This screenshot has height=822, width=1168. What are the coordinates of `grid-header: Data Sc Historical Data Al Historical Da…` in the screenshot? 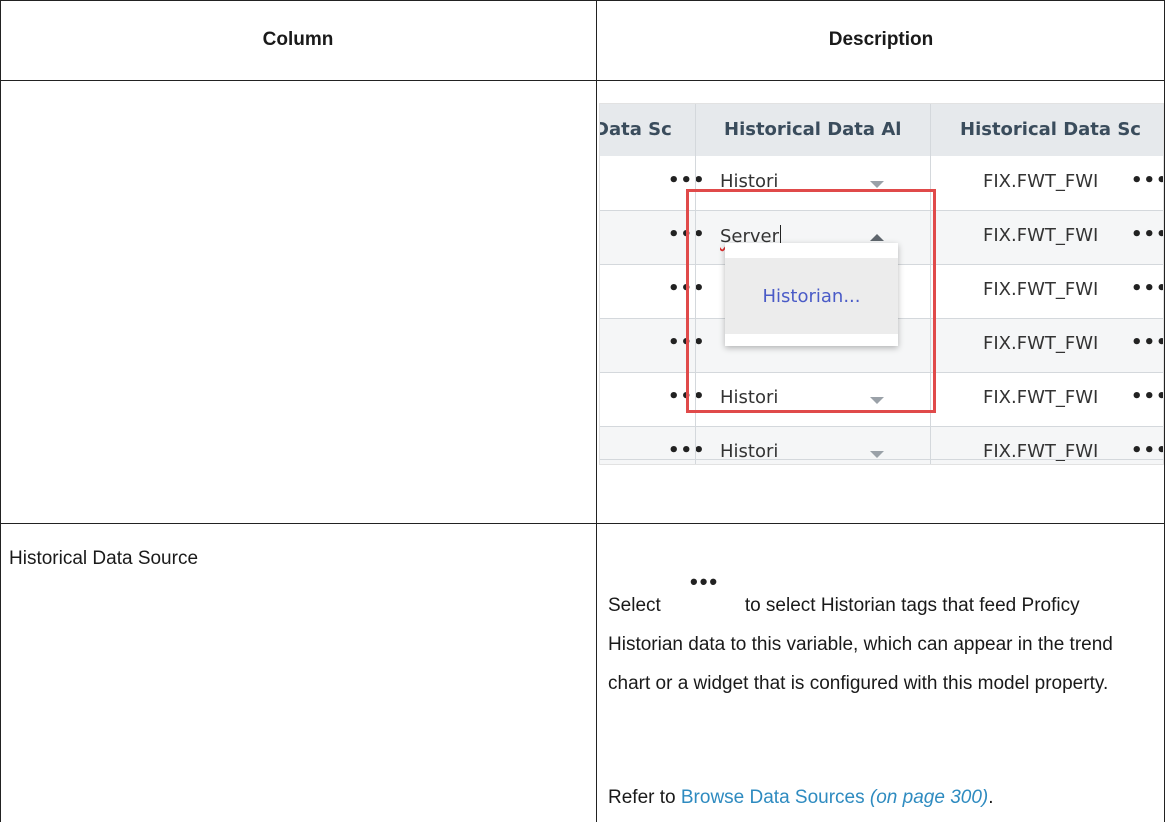 It's located at (881, 130).